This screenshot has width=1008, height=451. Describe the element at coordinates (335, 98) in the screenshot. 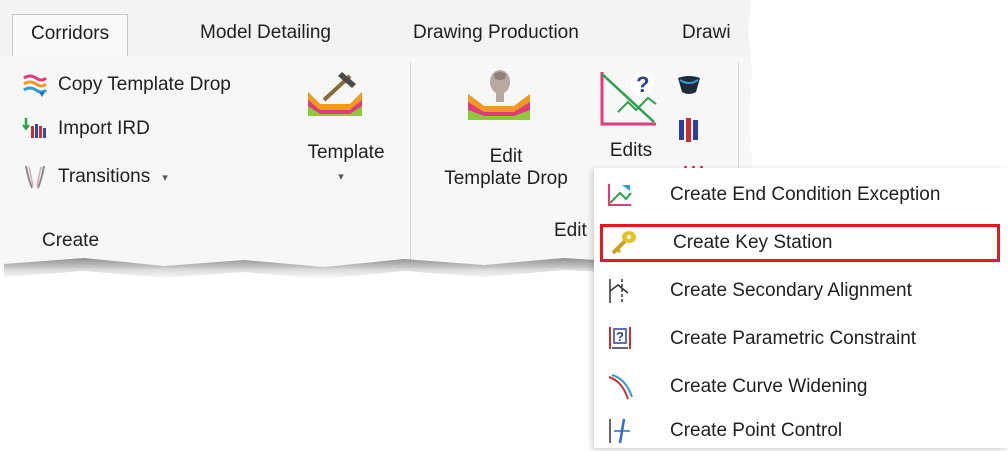

I see `template-icon` at that location.